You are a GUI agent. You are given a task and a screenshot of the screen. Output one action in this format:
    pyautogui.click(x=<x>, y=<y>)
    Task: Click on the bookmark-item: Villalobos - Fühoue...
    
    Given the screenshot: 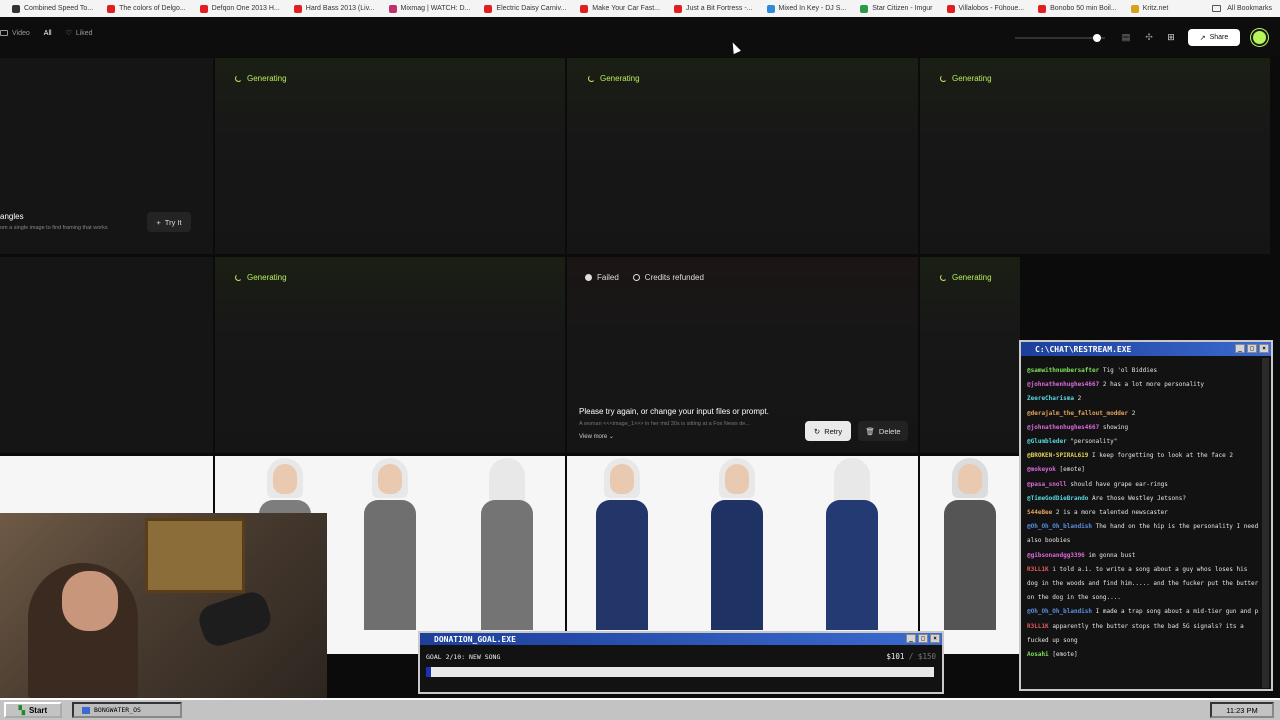 What is the action you would take?
    pyautogui.click(x=985, y=8)
    